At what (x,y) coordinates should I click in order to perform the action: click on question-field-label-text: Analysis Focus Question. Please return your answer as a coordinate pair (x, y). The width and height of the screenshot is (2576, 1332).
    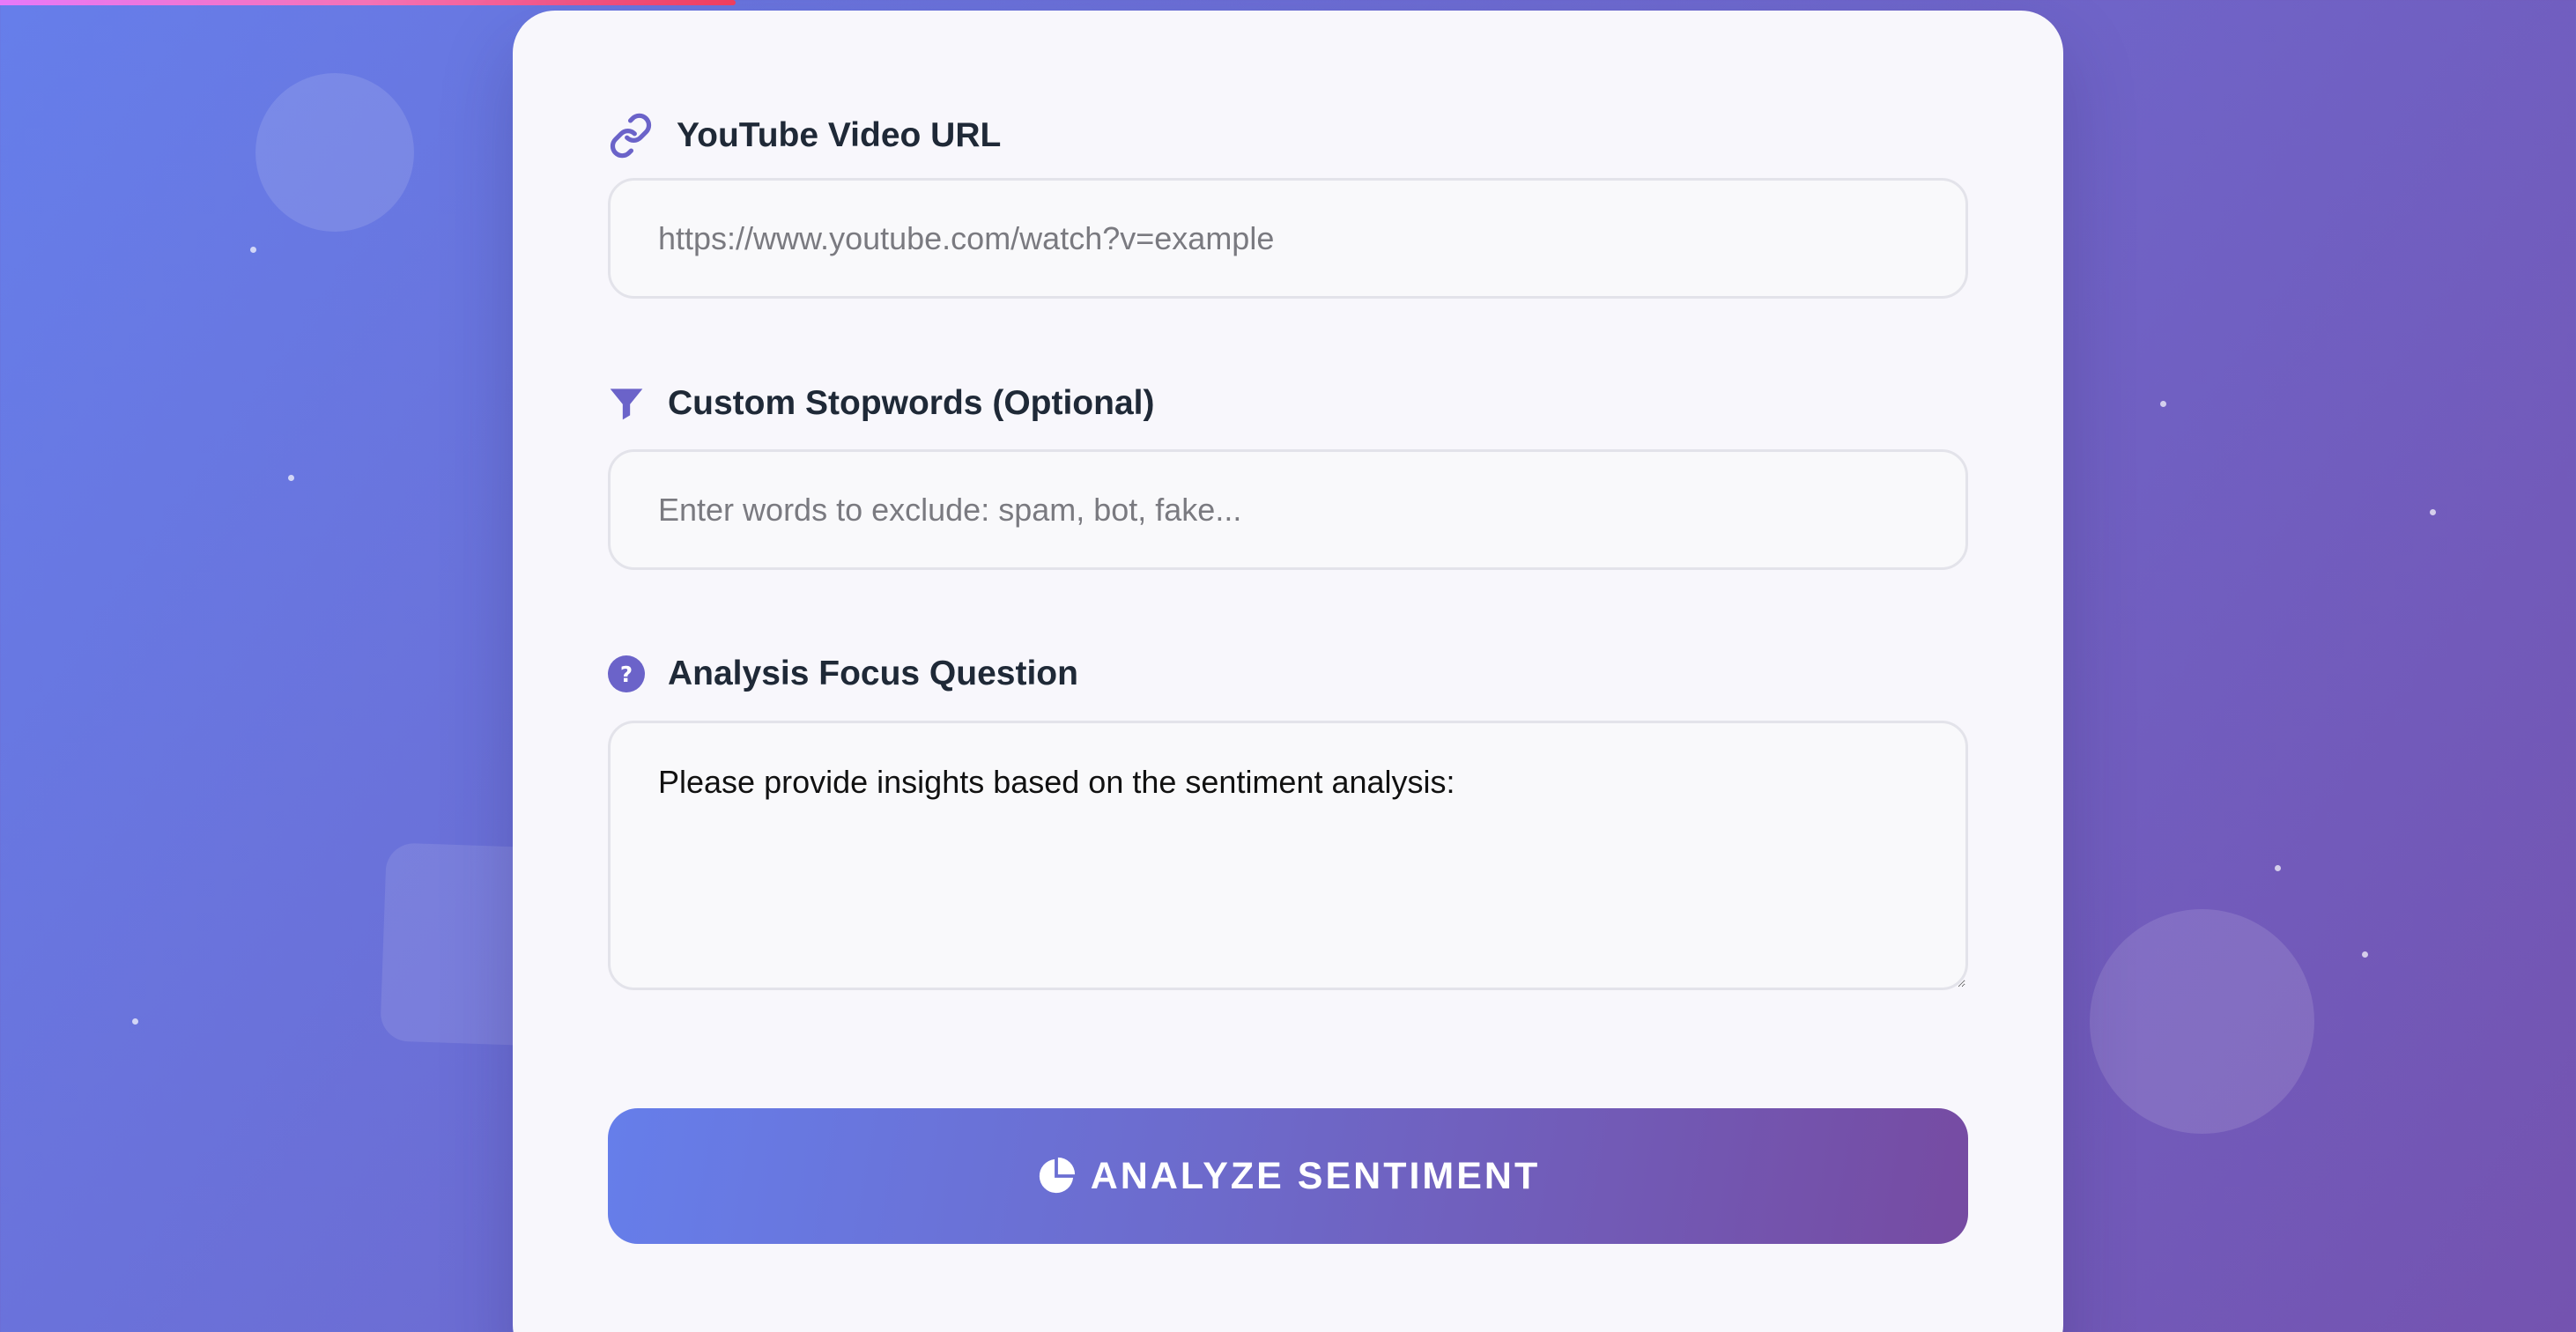
    Looking at the image, I should click on (873, 673).